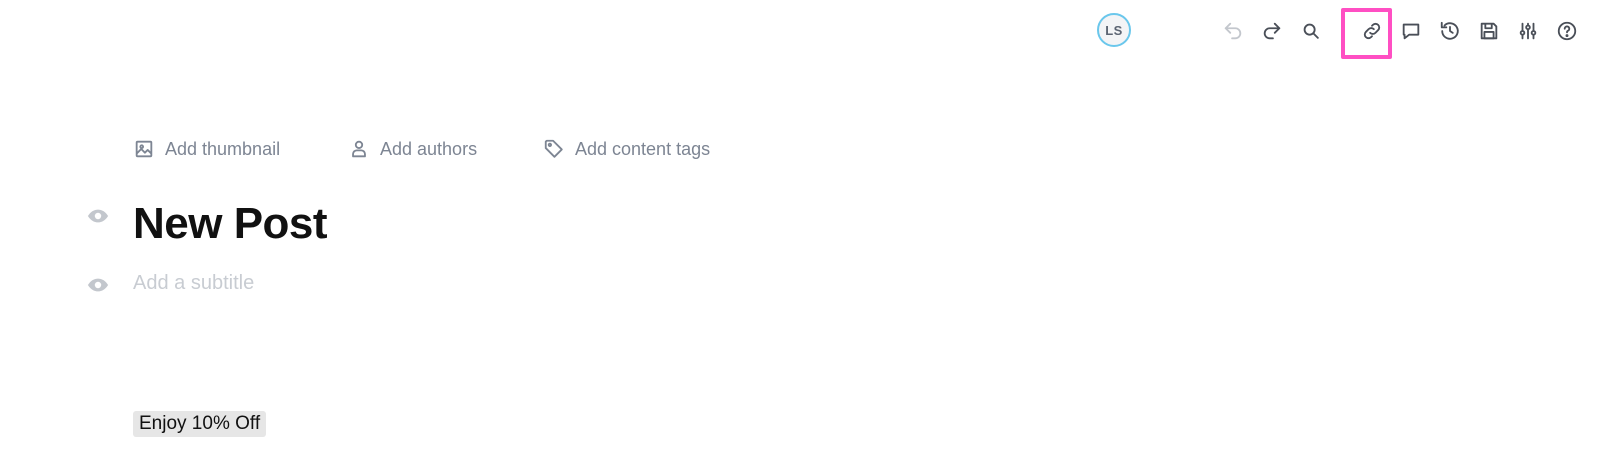 This screenshot has height=453, width=1600. I want to click on title-visibility-toggle, so click(98, 216).